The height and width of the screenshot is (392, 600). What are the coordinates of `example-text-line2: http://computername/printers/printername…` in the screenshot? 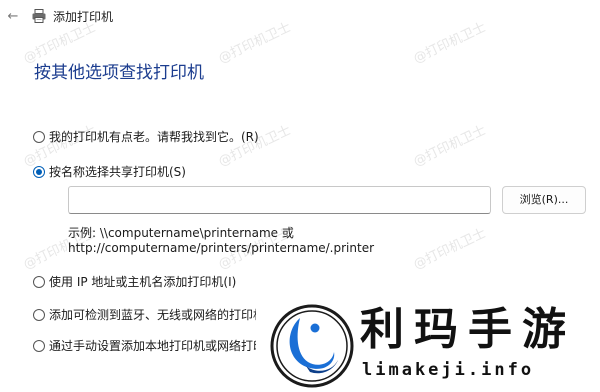 It's located at (221, 248).